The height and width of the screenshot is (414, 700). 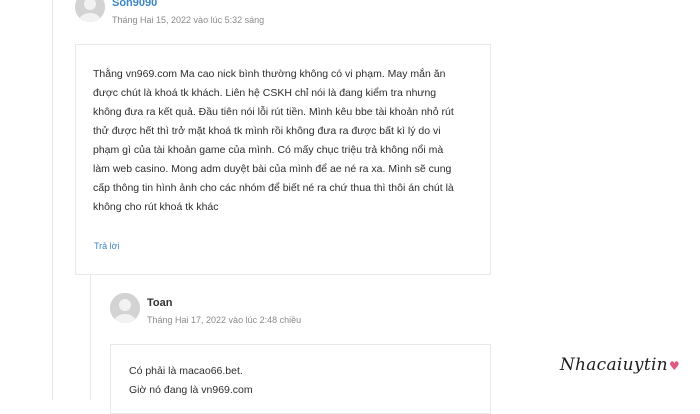 What do you see at coordinates (674, 366) in the screenshot?
I see `heart-icon: ♥` at bounding box center [674, 366].